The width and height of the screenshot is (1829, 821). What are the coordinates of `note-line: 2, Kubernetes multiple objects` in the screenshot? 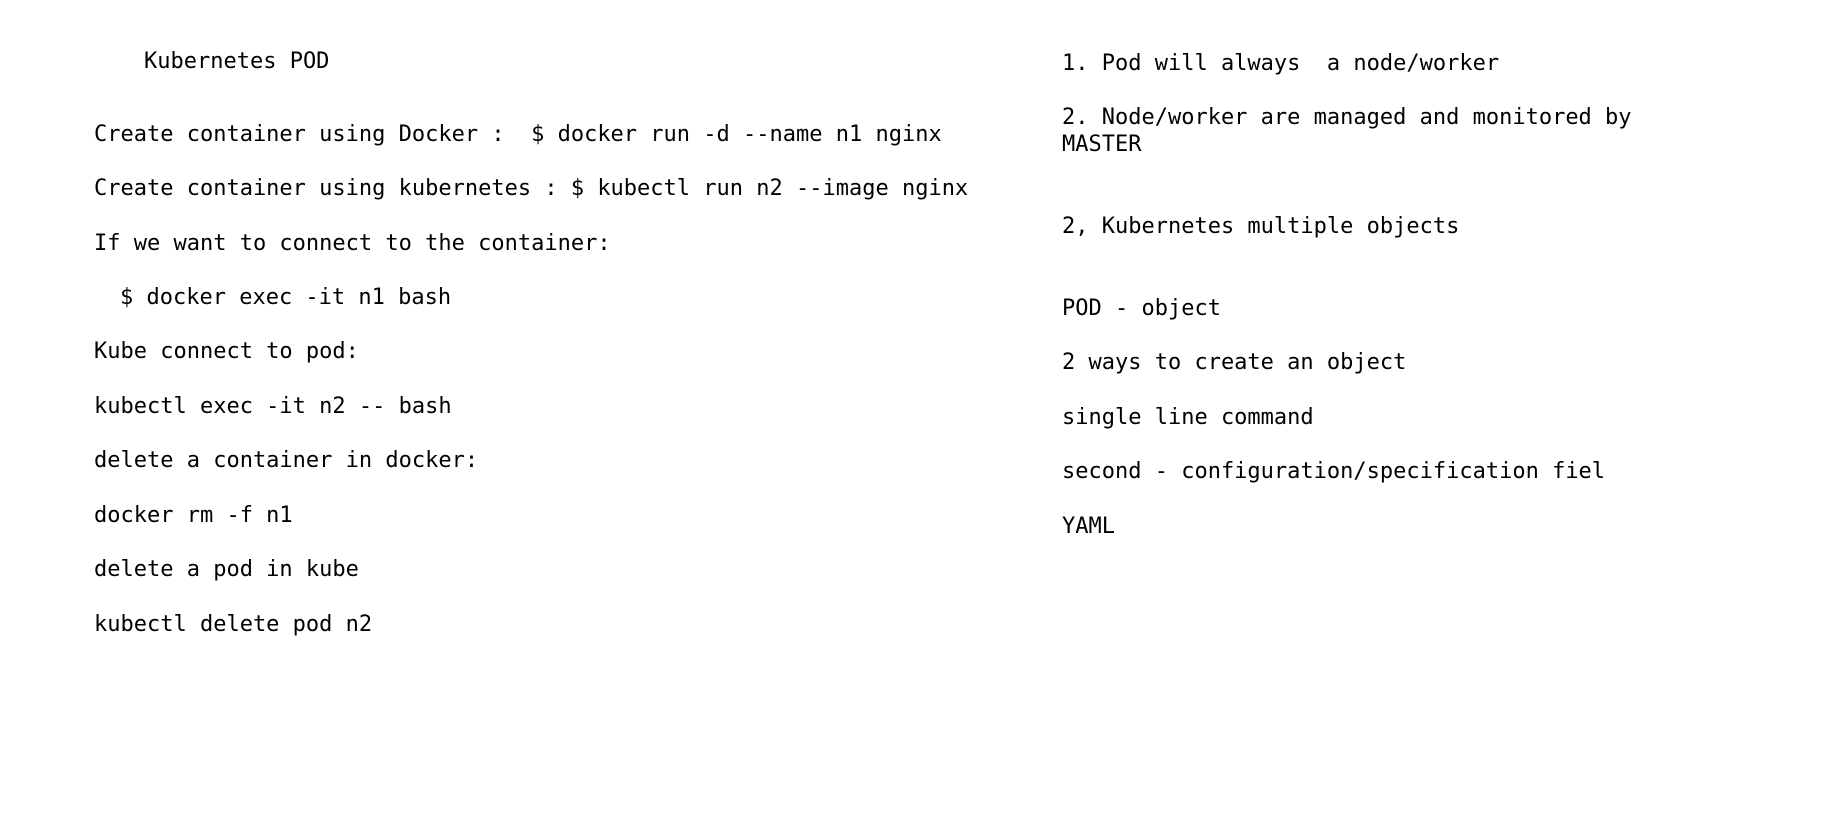 It's located at (1261, 226).